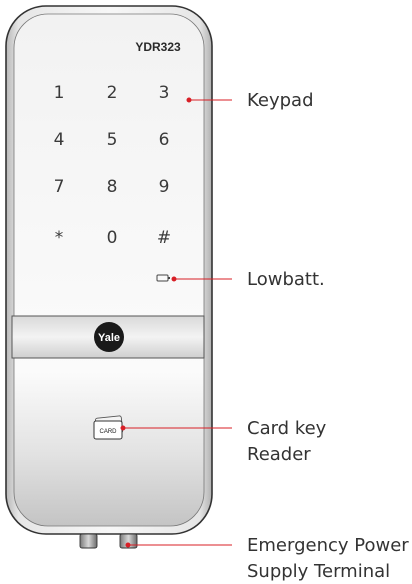 Image resolution: width=412 pixels, height=584 pixels. I want to click on keypad-key-hash: #, so click(164, 238).